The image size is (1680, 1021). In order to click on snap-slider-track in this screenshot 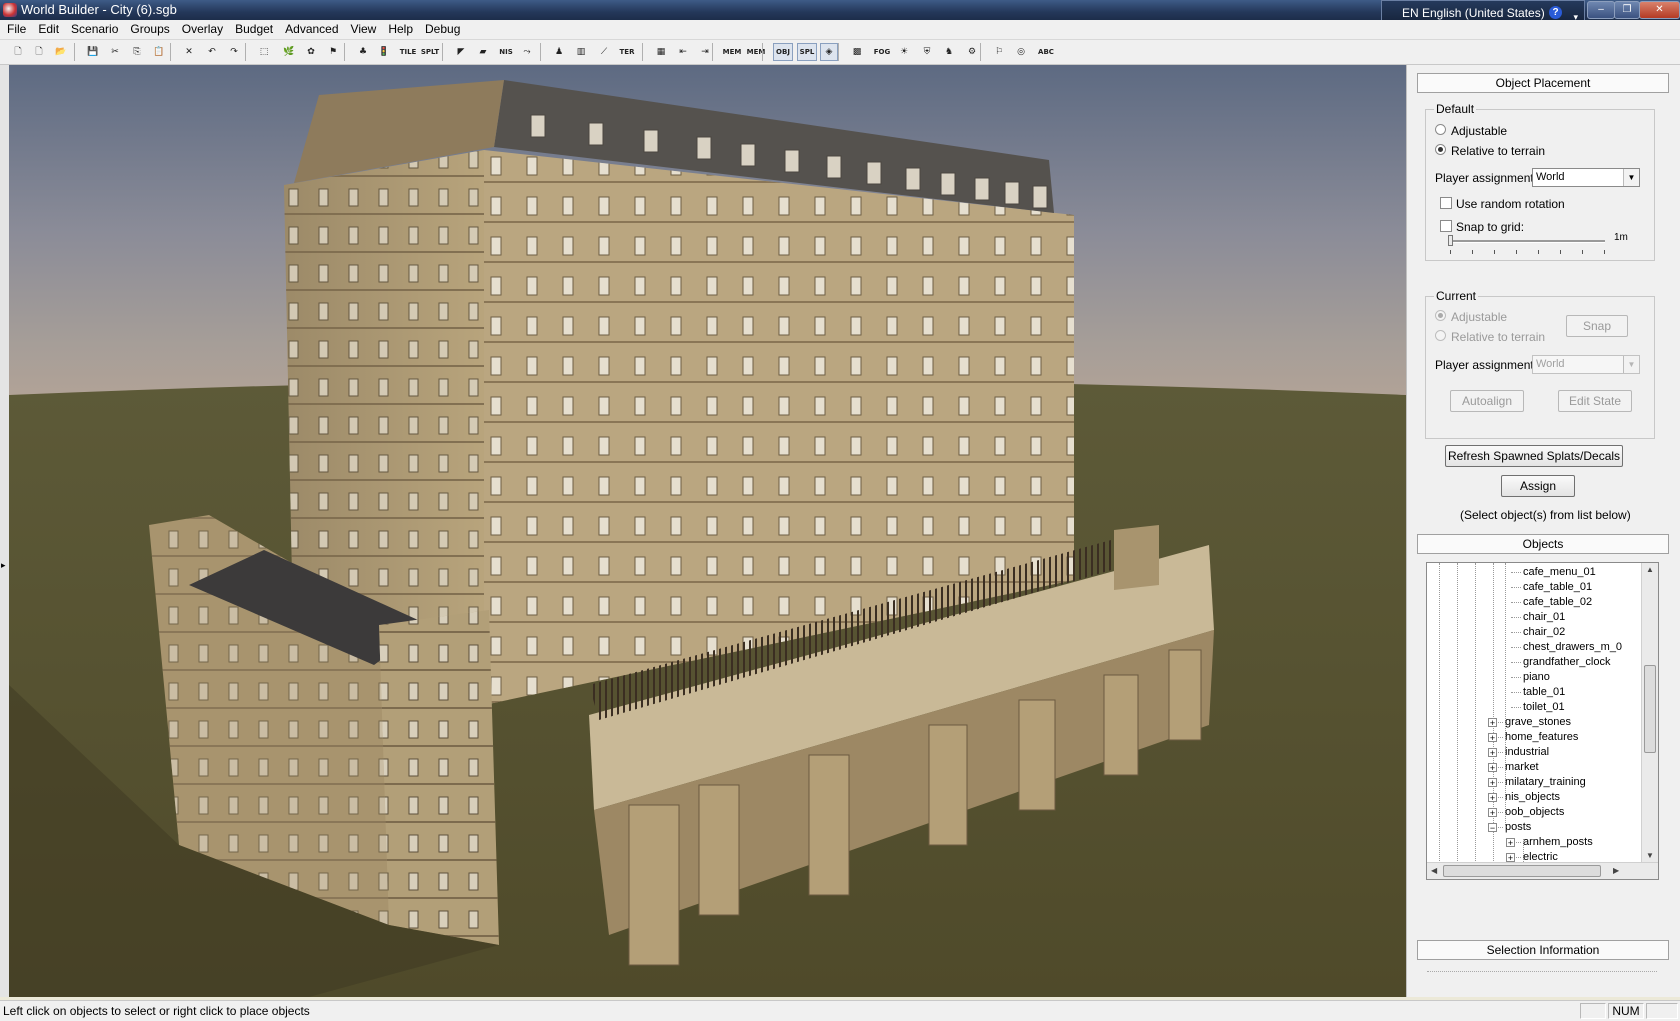, I will do `click(1527, 241)`.